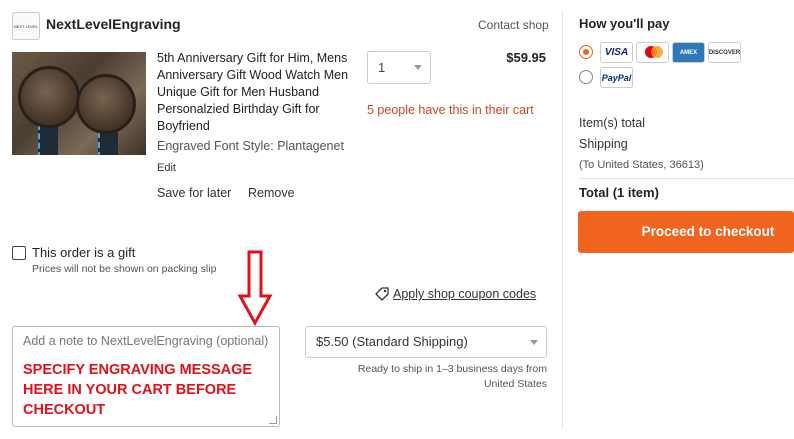 The image size is (794, 439). I want to click on quantity-value: 1, so click(382, 67).